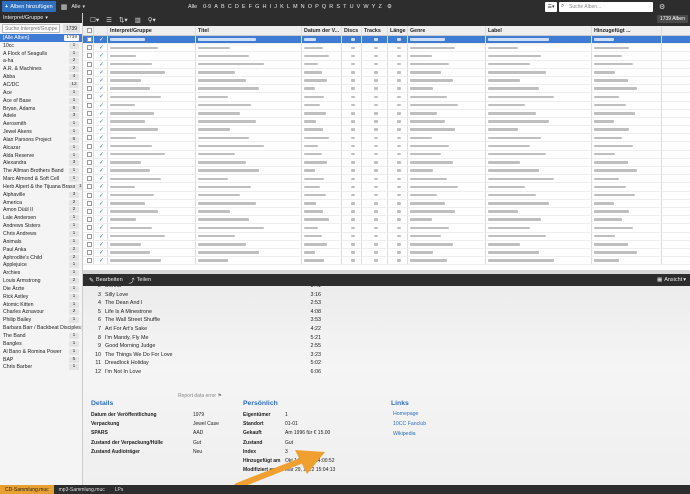  Describe the element at coordinates (41, 242) in the screenshot. I see `sidebar-item: Animals 1` at that location.